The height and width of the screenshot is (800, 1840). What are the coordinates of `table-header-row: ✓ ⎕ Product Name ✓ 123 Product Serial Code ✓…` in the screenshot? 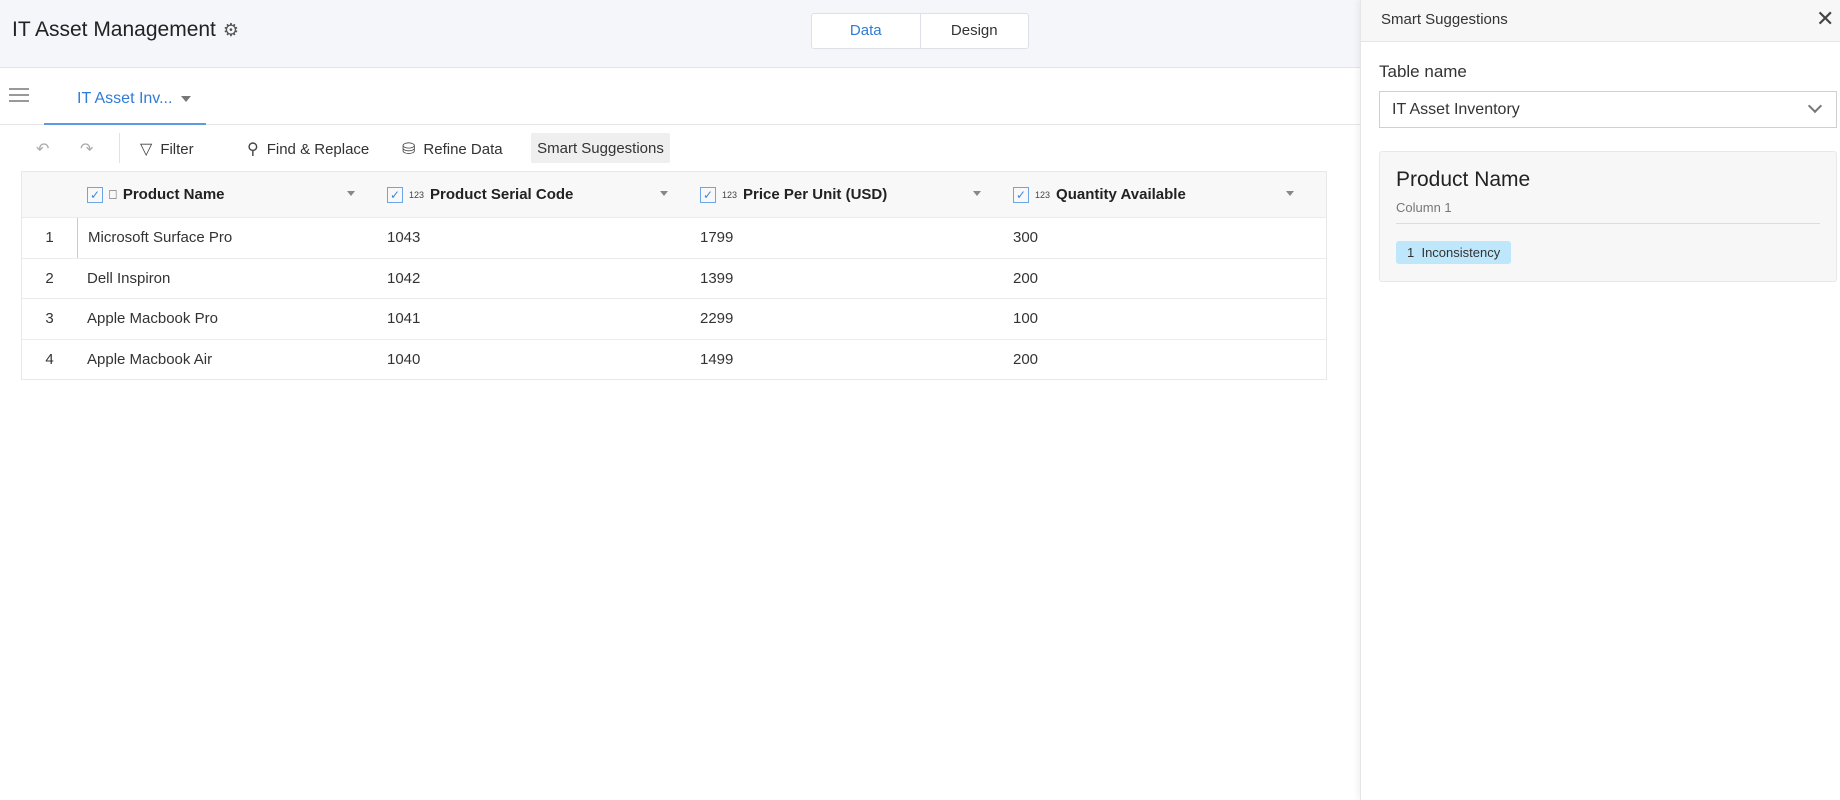 It's located at (674, 194).